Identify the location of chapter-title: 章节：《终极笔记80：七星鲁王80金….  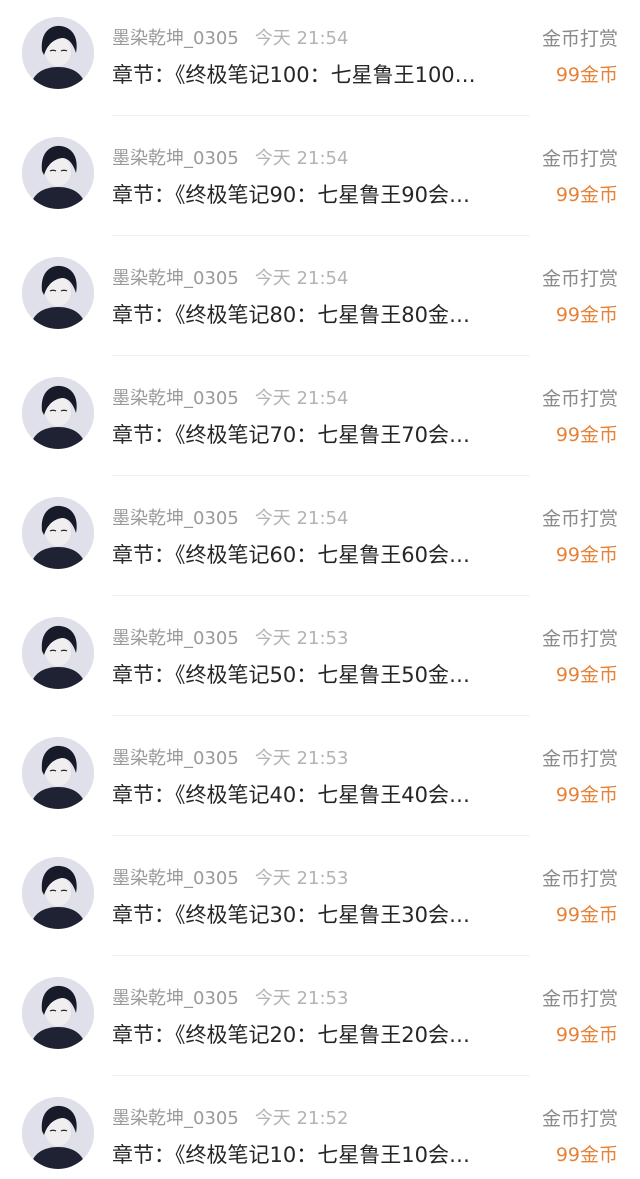
(322, 315).